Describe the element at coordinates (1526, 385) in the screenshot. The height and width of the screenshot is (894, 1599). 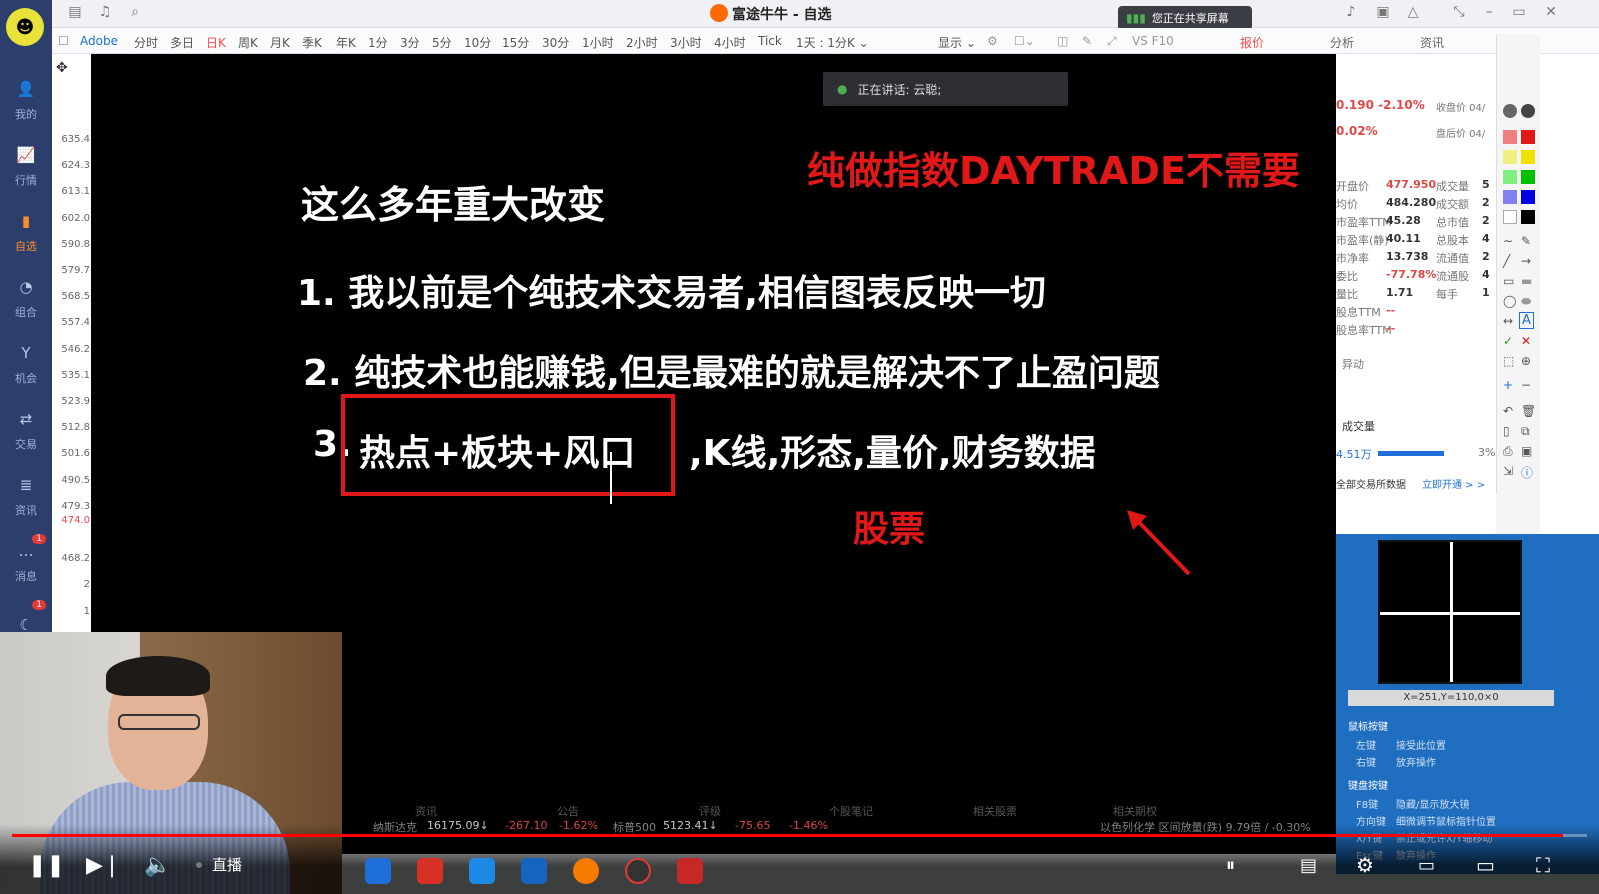
I see `minus-icon: −` at that location.